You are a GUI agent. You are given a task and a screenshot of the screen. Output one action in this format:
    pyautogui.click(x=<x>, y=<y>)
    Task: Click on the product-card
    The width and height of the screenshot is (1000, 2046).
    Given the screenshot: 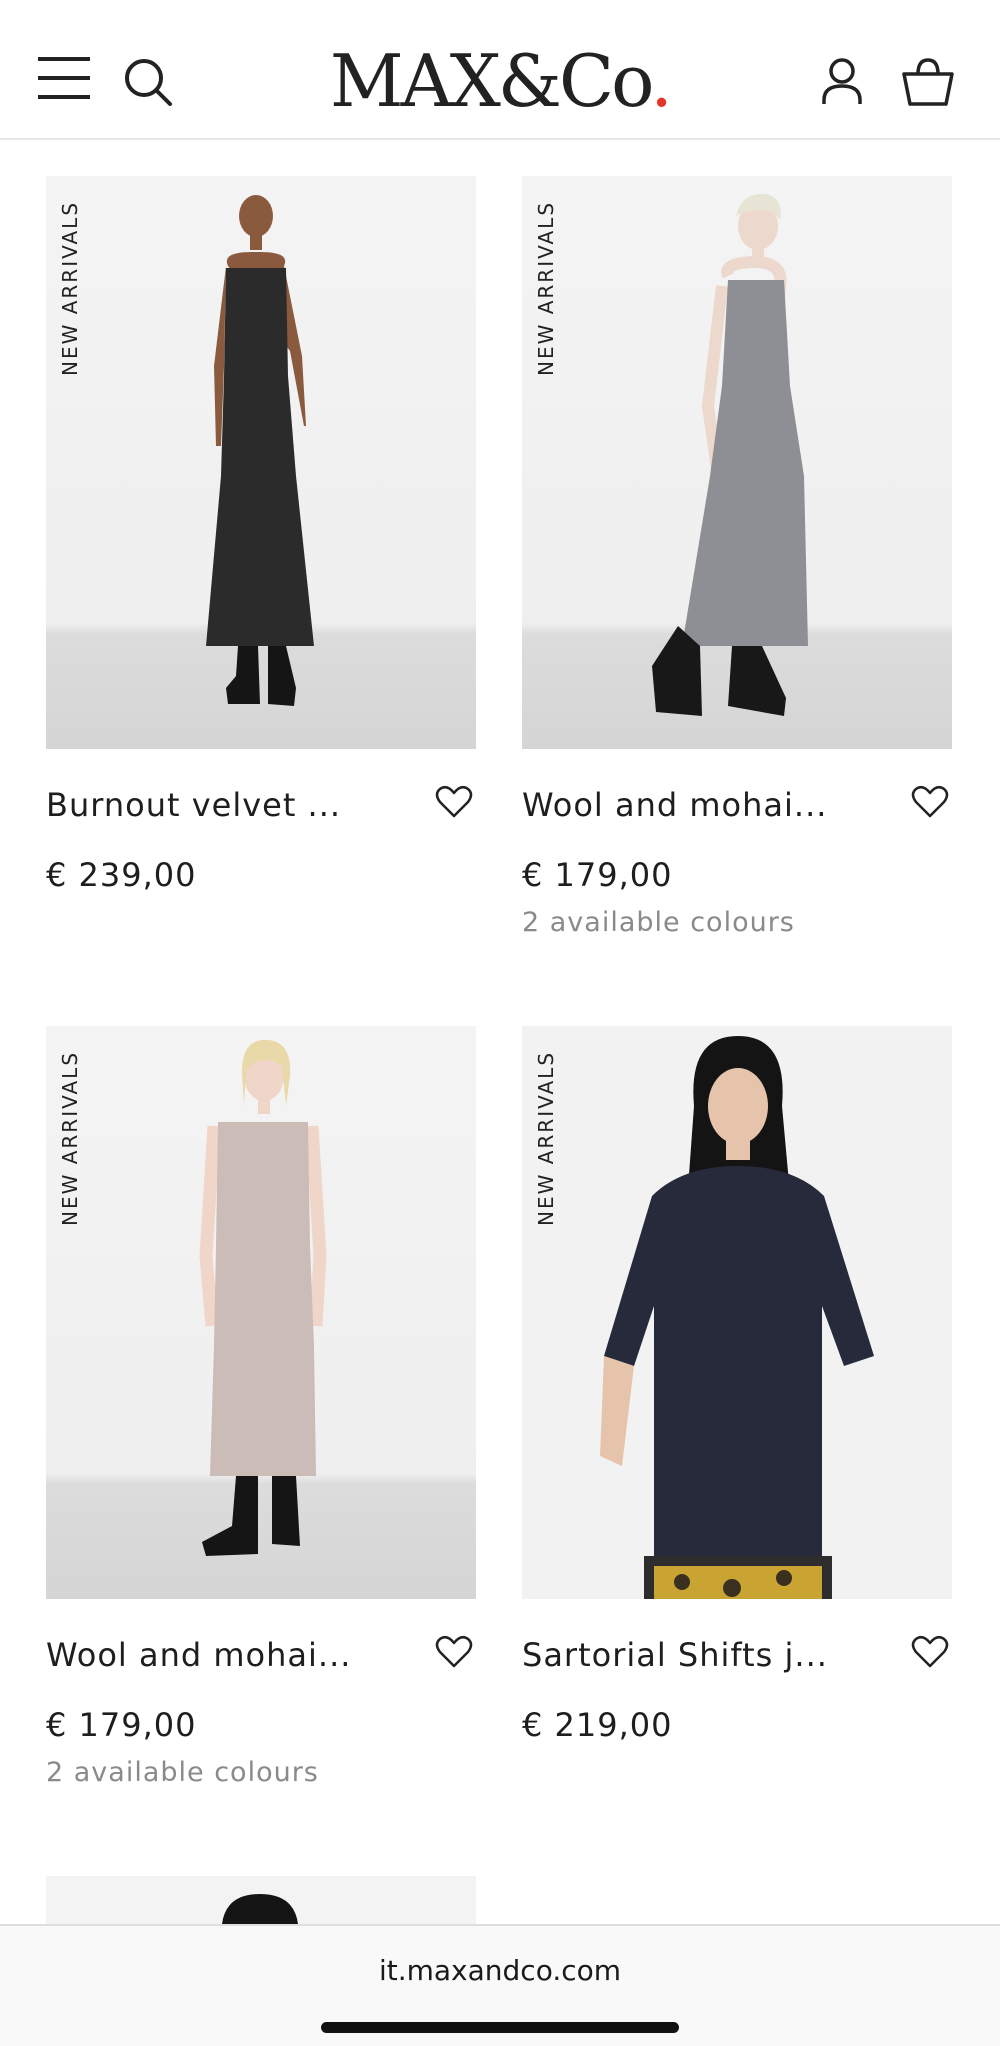 What is the action you would take?
    pyautogui.click(x=261, y=1900)
    